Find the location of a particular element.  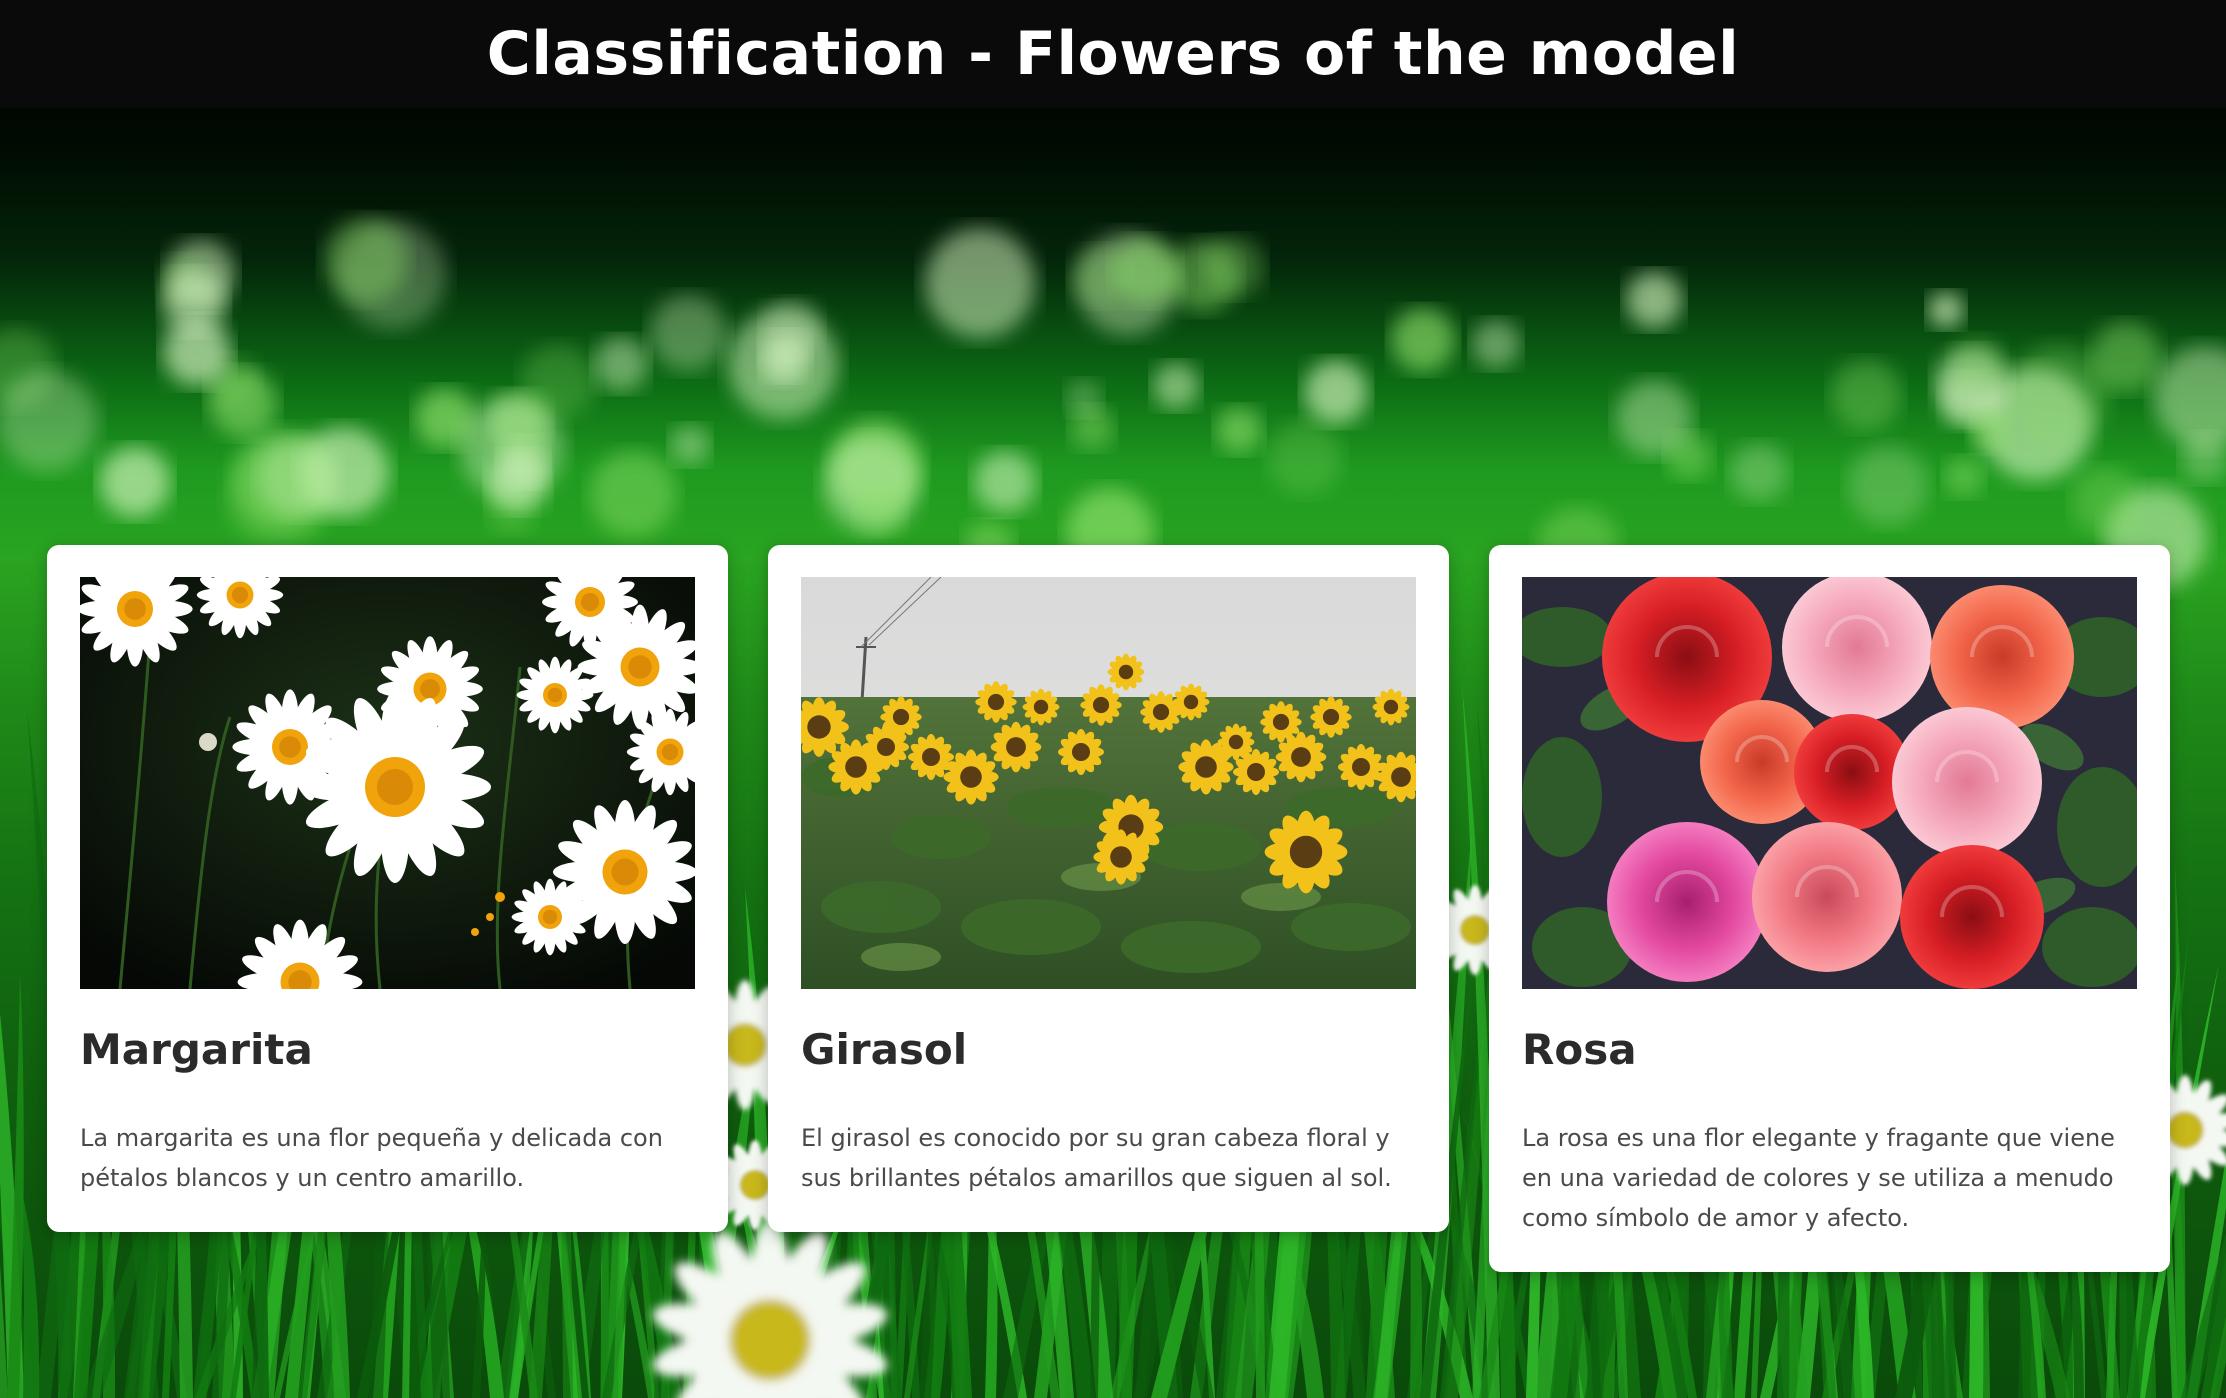

sunflower-field-photo is located at coordinates (1108, 783).